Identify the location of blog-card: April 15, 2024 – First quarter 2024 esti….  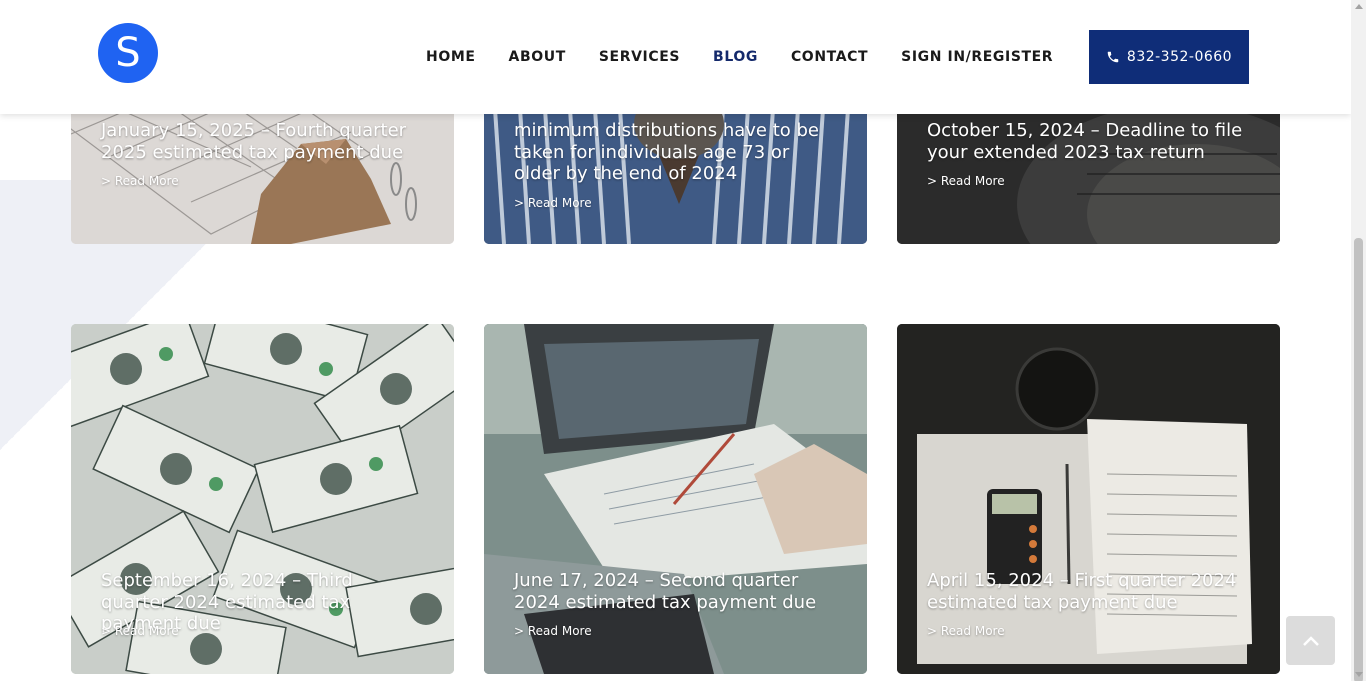
(1088, 499).